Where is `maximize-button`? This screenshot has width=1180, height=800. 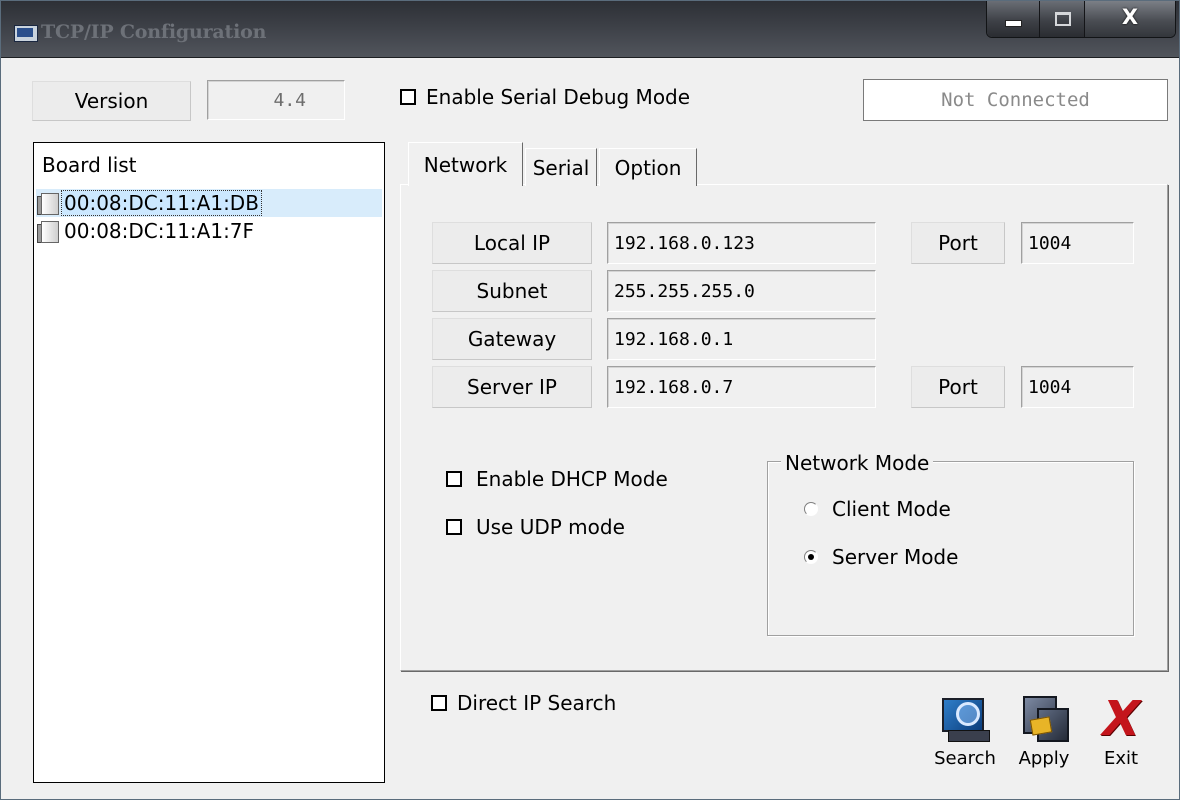 maximize-button is located at coordinates (1062, 19).